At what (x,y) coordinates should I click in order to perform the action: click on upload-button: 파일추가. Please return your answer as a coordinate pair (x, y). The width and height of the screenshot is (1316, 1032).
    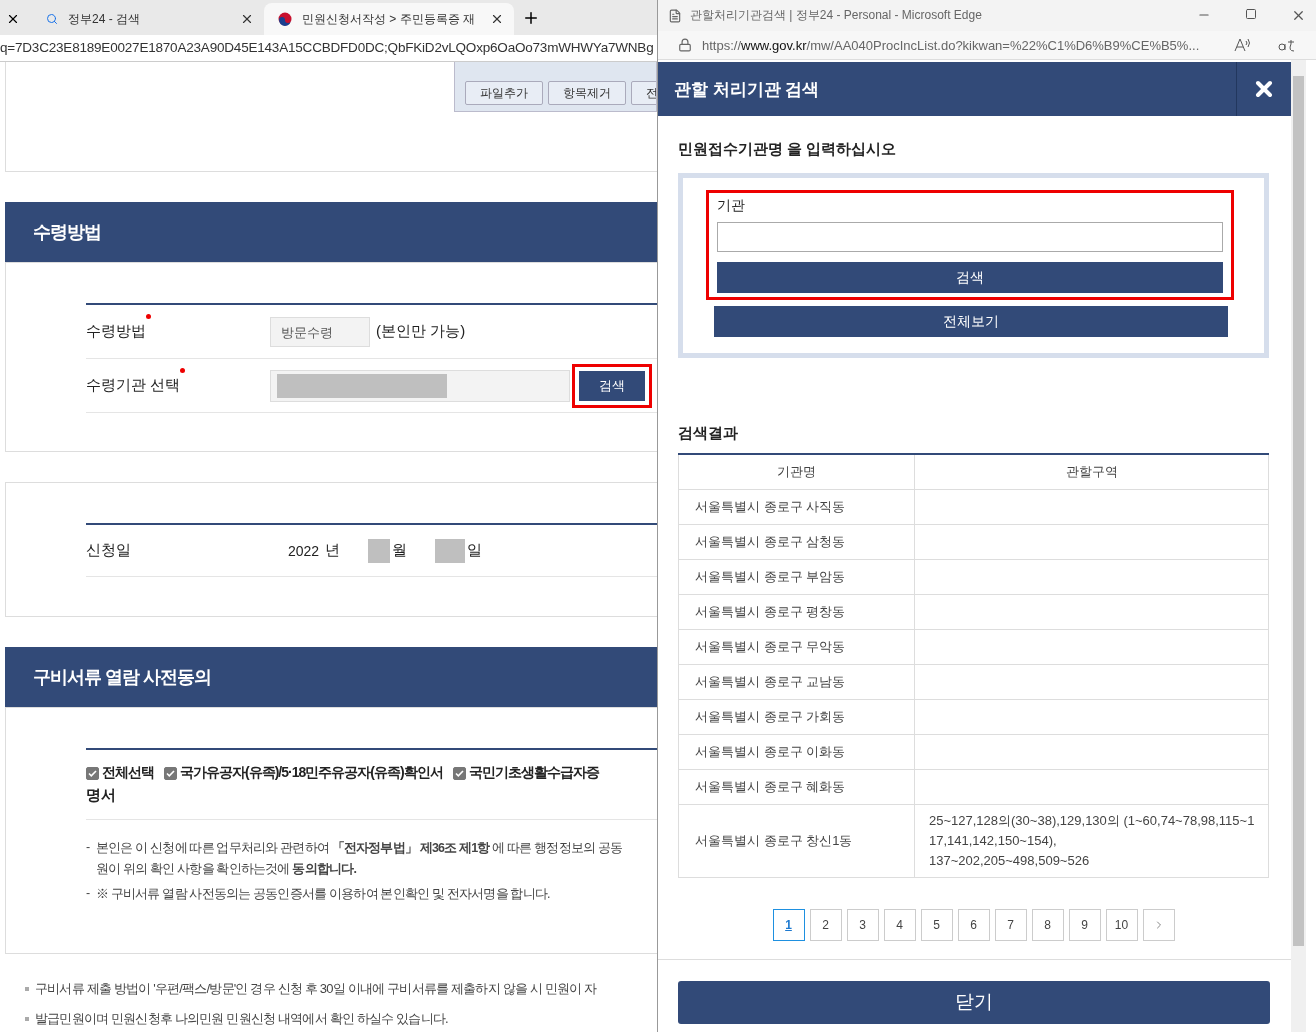
    Looking at the image, I should click on (504, 93).